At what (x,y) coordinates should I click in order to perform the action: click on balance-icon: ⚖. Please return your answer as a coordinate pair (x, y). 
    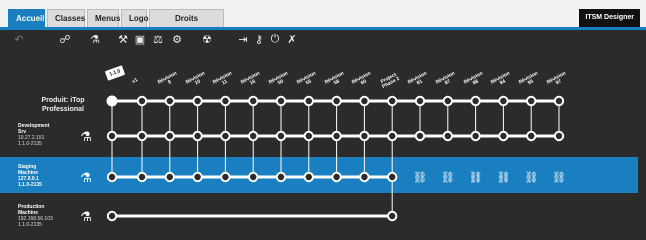
    Looking at the image, I should click on (158, 39).